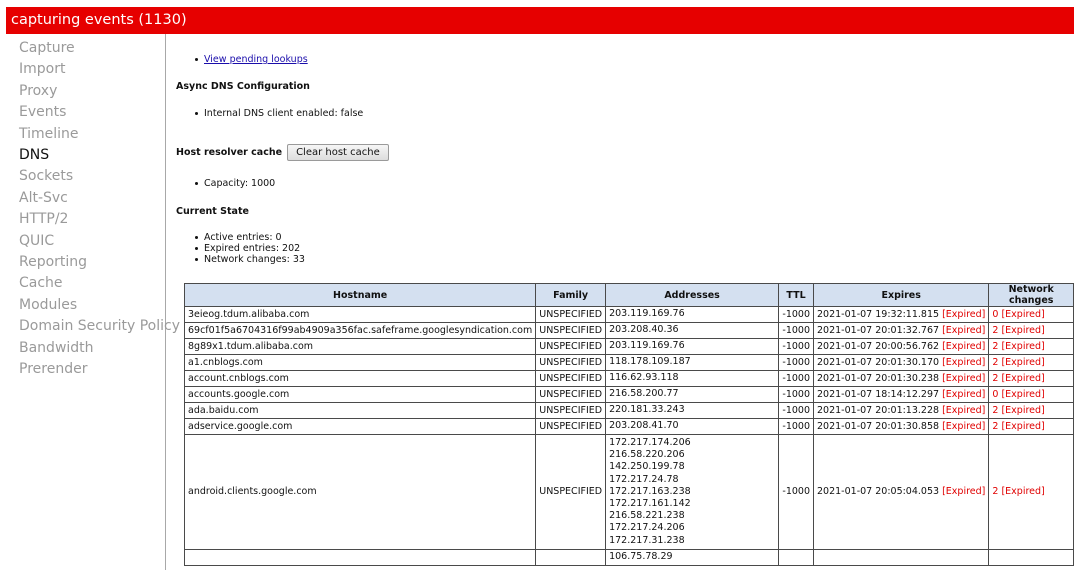 The image size is (1080, 570). I want to click on expires-cell: 2021-01-07 20:01:32.767 [Expired], so click(901, 330).